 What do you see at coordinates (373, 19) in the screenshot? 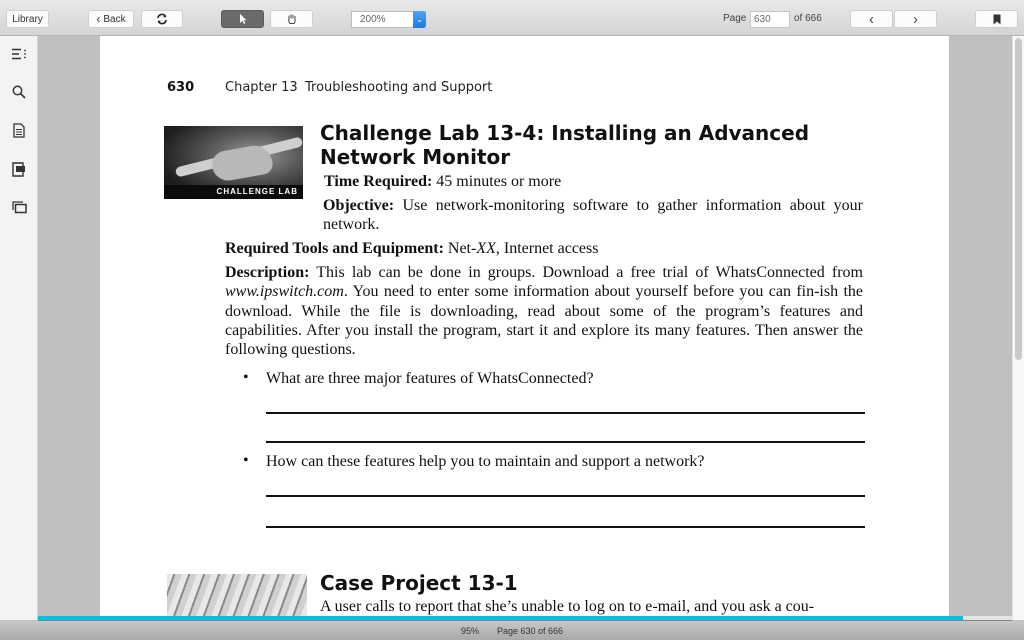
I see `zoom-level-value: 200%` at bounding box center [373, 19].